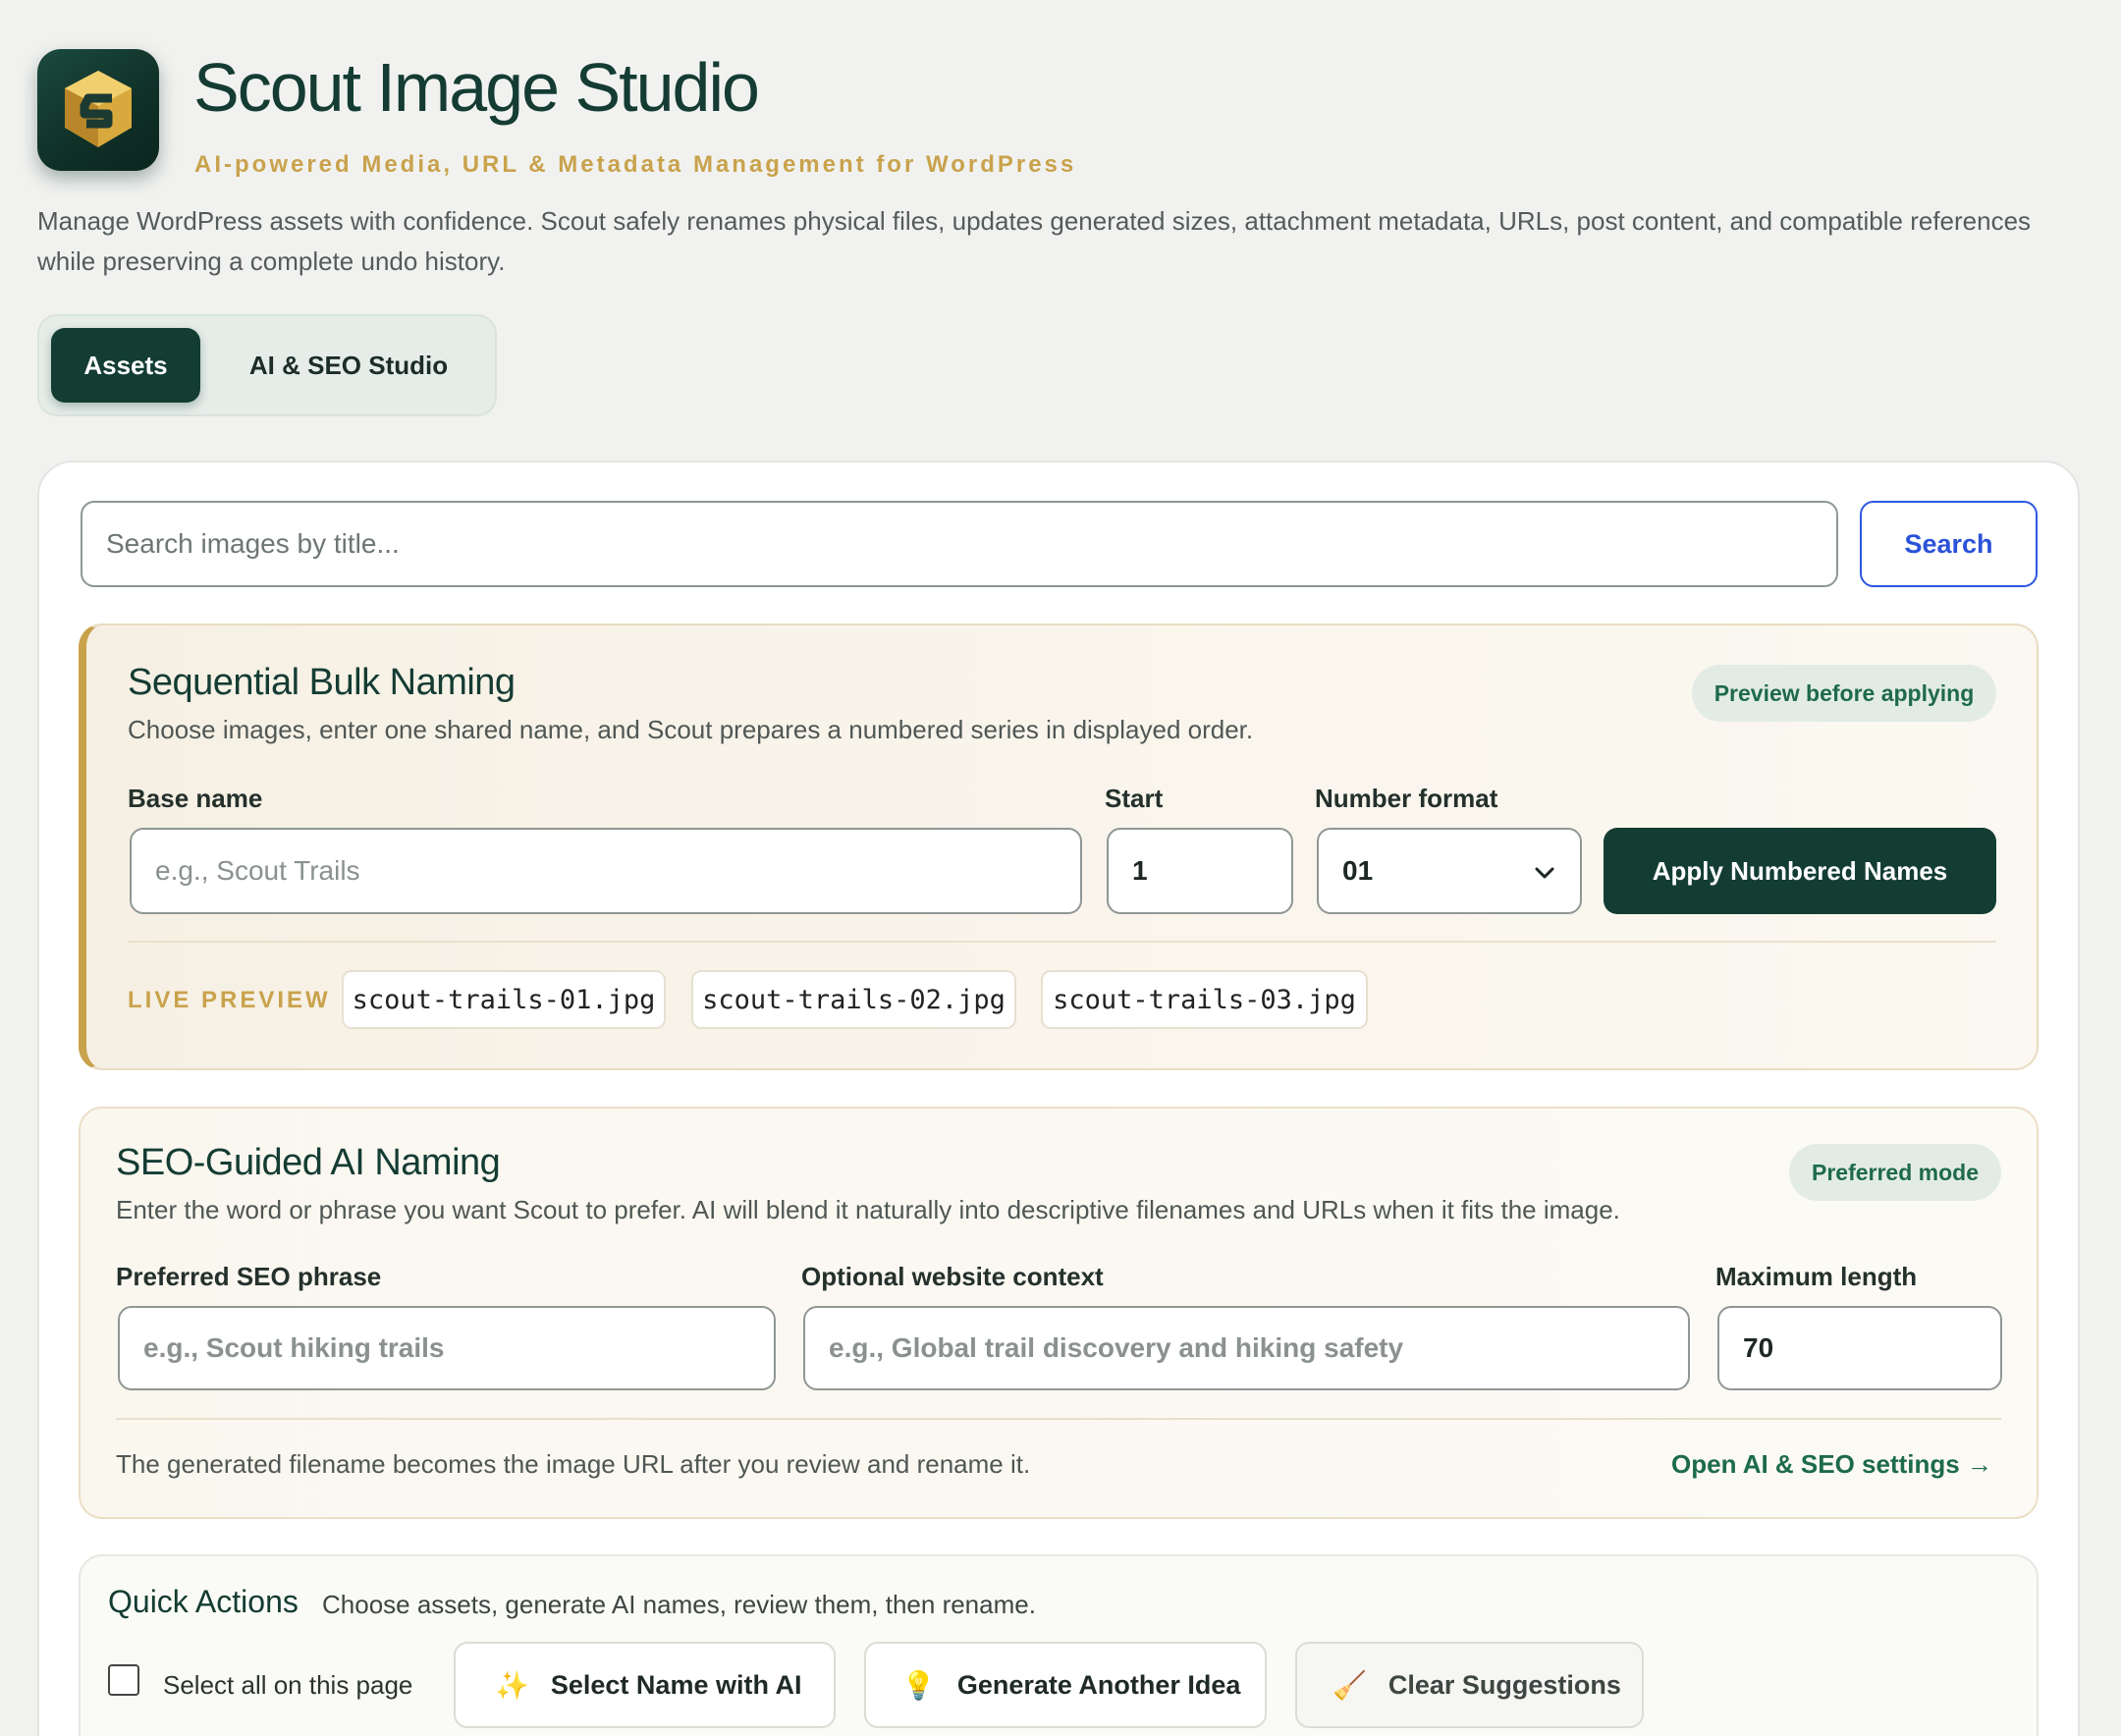  Describe the element at coordinates (504, 999) in the screenshot. I see `preview-chip: scout-trails-01.jpg` at that location.